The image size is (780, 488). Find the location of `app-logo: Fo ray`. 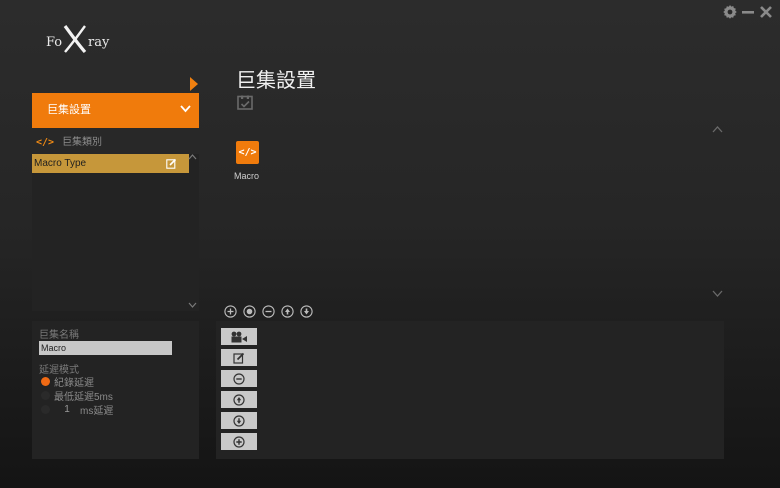

app-logo: Fo ray is located at coordinates (76, 40).